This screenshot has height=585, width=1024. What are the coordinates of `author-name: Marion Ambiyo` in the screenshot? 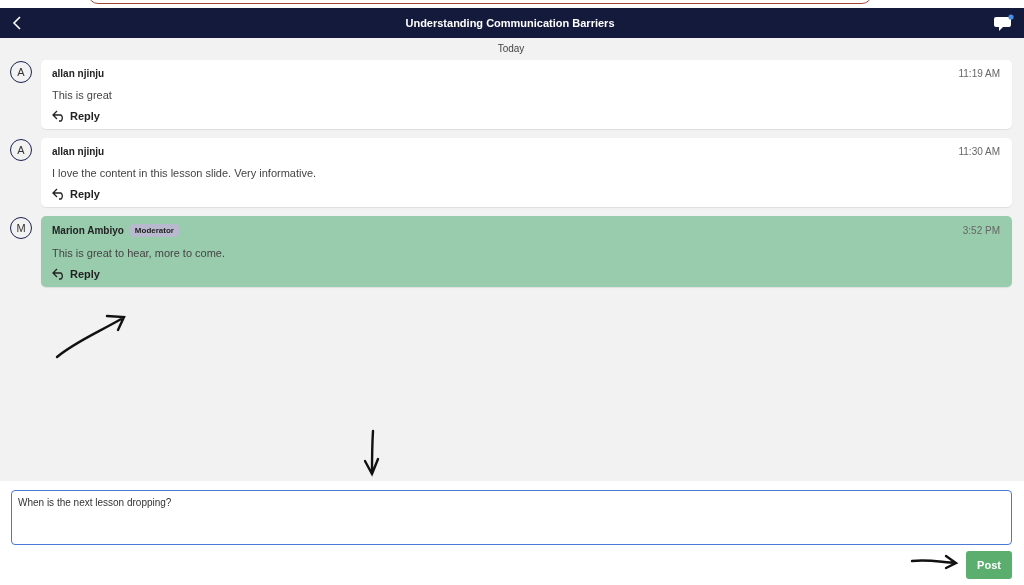 It's located at (88, 230).